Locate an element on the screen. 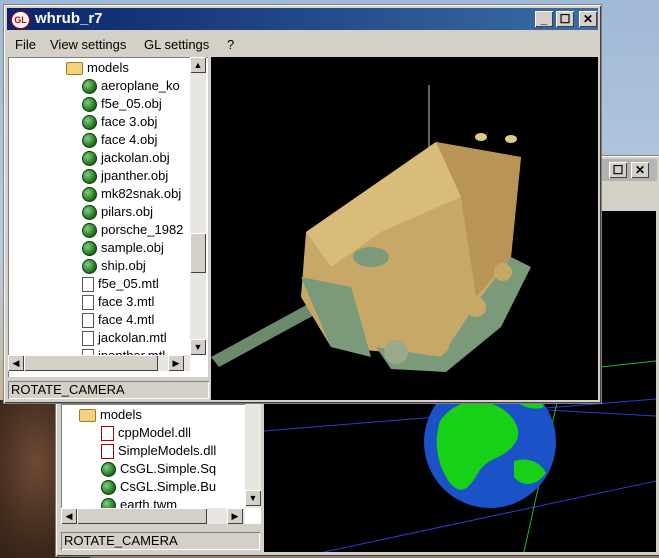 The height and width of the screenshot is (558, 659). tree-item: f5e_05.obj is located at coordinates (122, 104).